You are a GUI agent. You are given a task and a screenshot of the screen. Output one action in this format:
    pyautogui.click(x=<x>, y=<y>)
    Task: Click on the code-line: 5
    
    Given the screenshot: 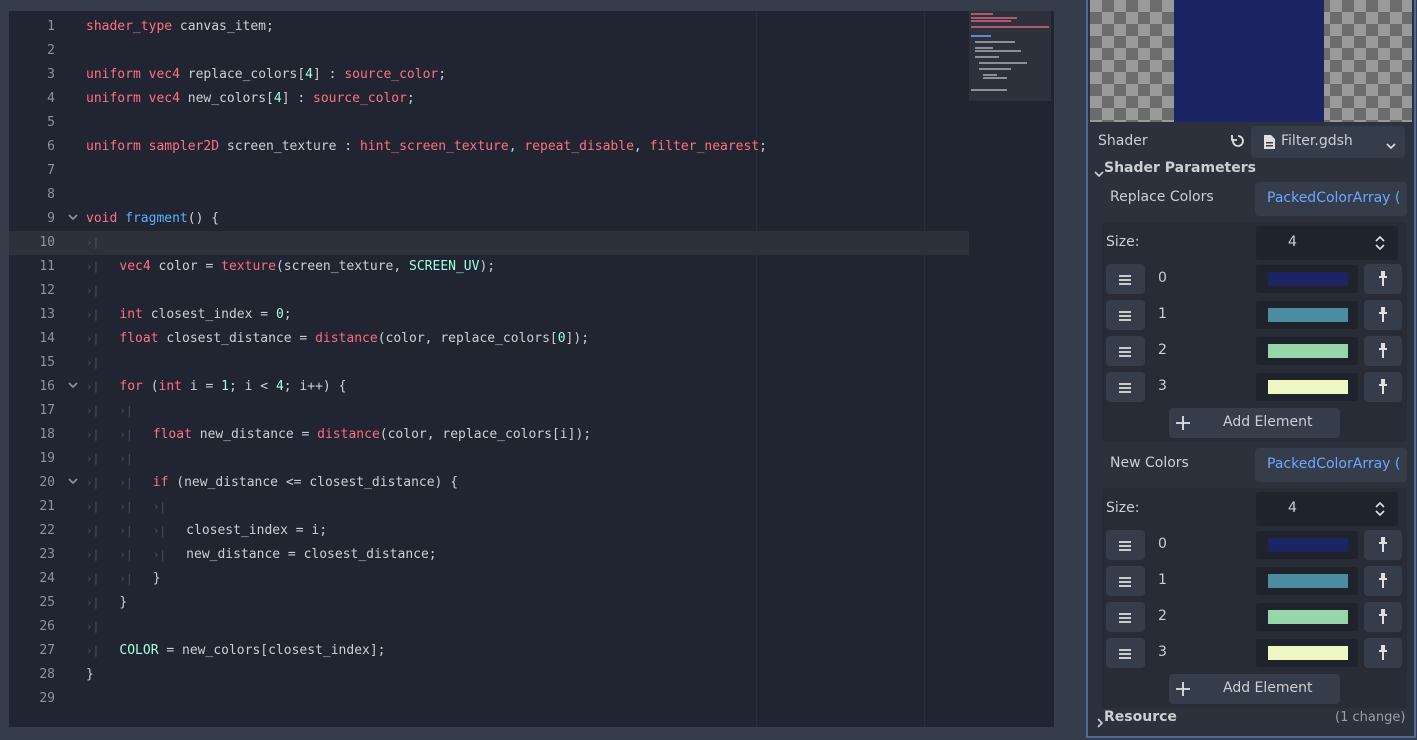 What is the action you would take?
    pyautogui.click(x=489, y=123)
    